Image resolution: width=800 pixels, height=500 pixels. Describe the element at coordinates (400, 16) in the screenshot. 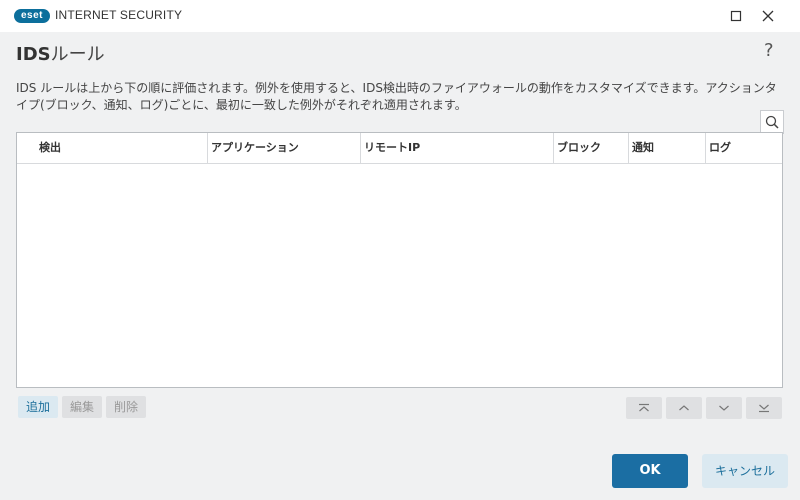

I see `title-bar: eset INTERNET SECURITY` at that location.